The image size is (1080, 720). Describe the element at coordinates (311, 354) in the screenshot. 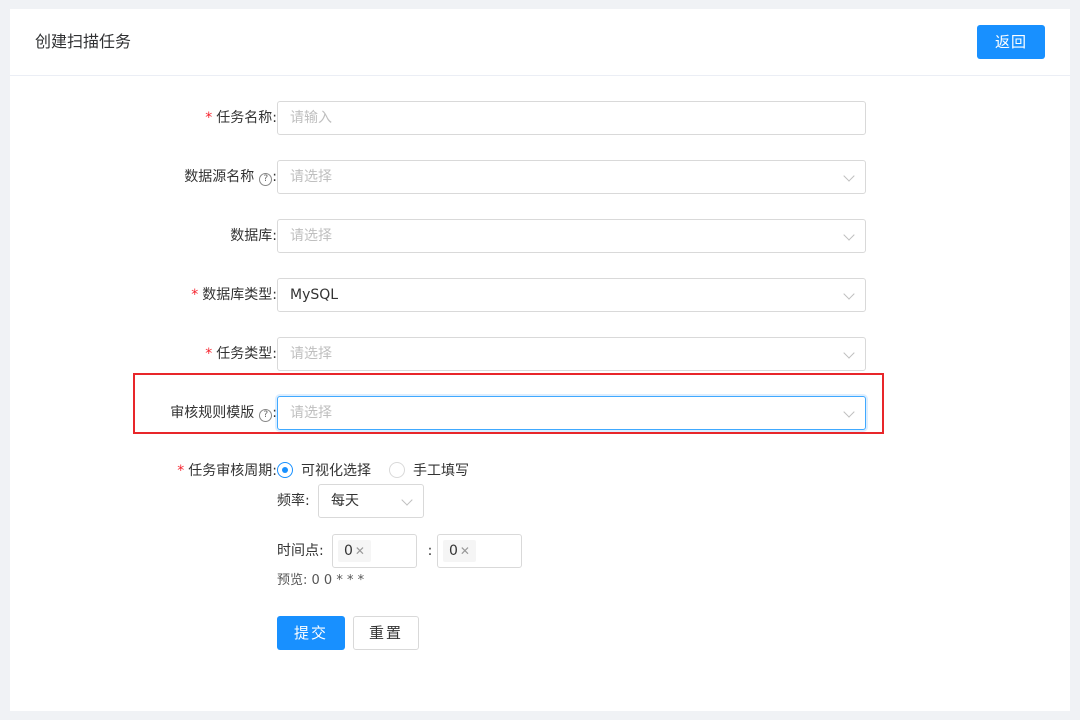

I see `task-type-placeholder: 请选择` at that location.